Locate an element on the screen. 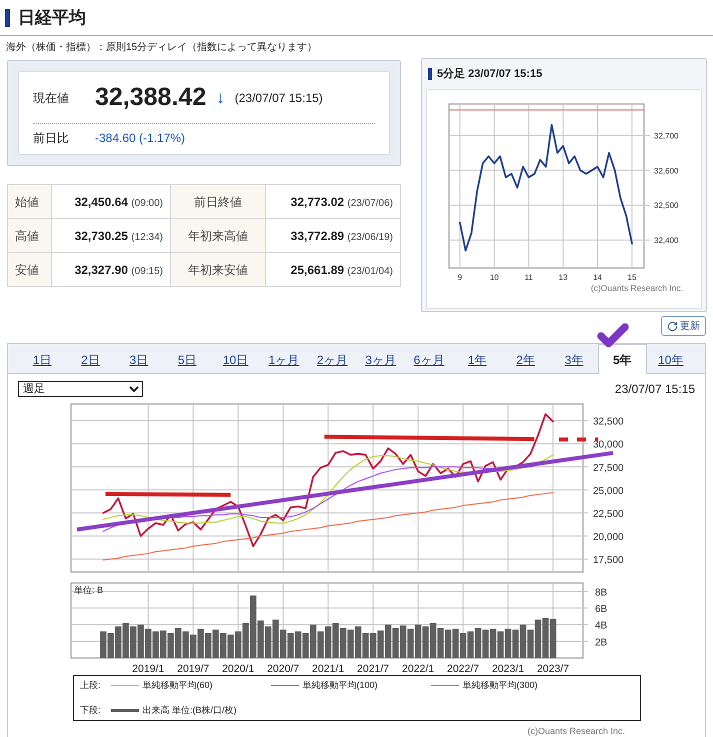 This screenshot has width=713, height=737. stat-value-cell: 32,730.25 (12:34) is located at coordinates (111, 235).